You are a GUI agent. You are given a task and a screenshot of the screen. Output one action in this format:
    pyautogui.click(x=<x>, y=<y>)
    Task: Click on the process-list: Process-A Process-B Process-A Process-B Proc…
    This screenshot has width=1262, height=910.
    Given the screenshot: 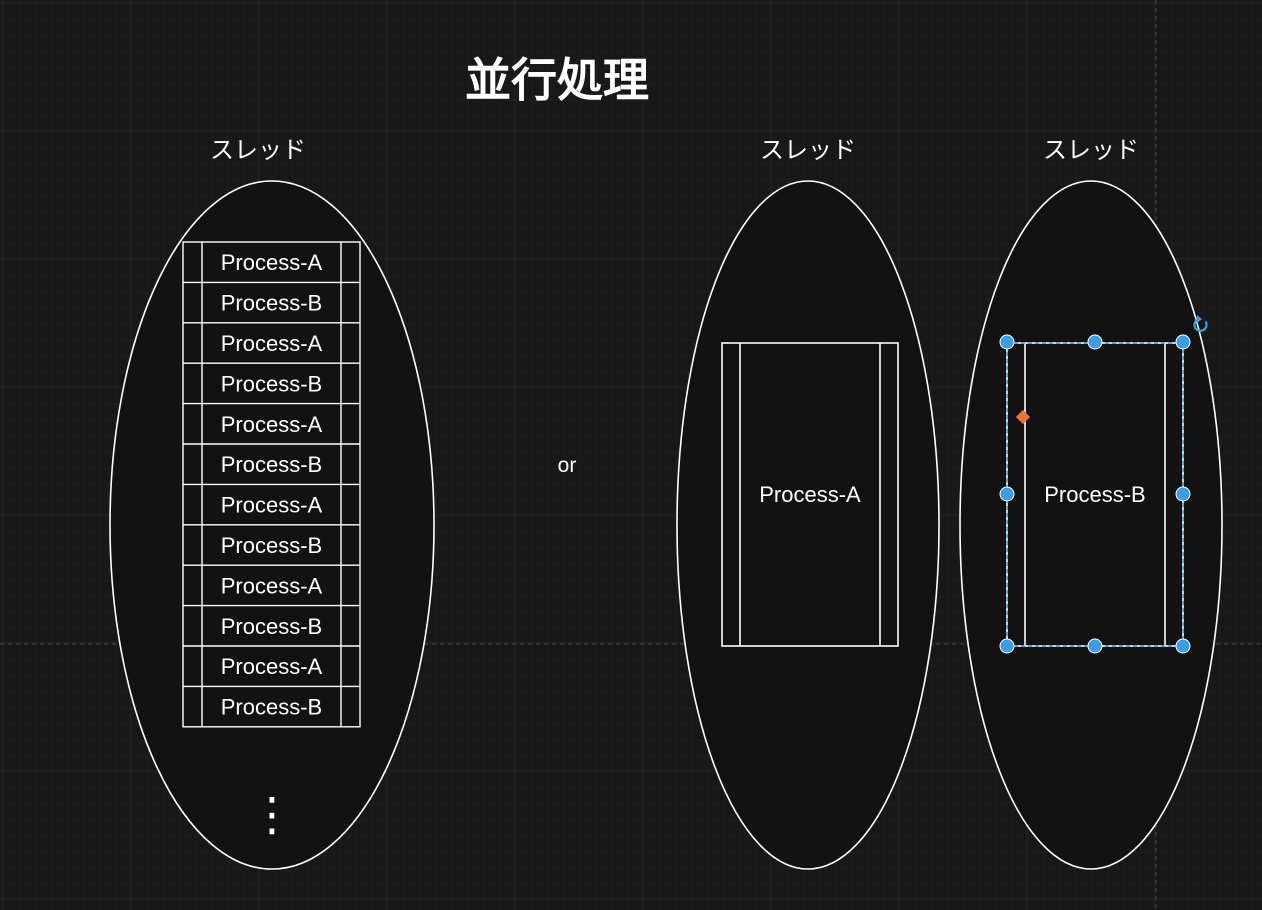 What is the action you would take?
    pyautogui.click(x=271, y=484)
    